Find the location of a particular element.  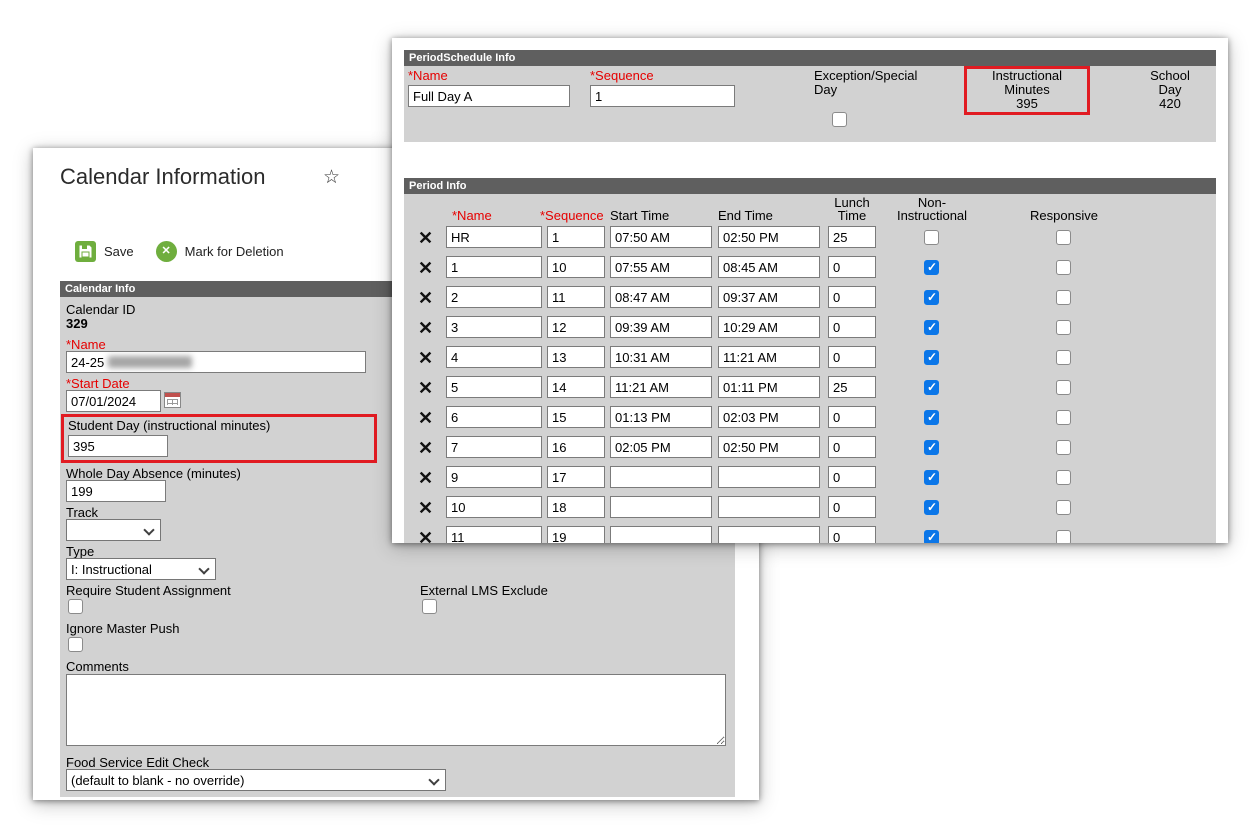

whole-day-absence-input is located at coordinates (116, 491).